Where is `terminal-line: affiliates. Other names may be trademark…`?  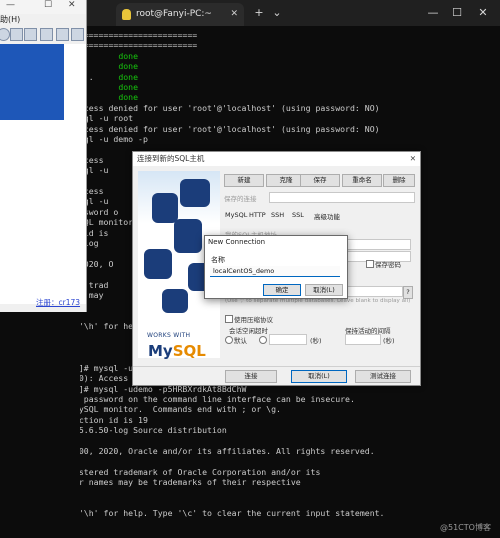
terminal-line: affiliates. Other names may be trademark… is located at coordinates (190, 482).